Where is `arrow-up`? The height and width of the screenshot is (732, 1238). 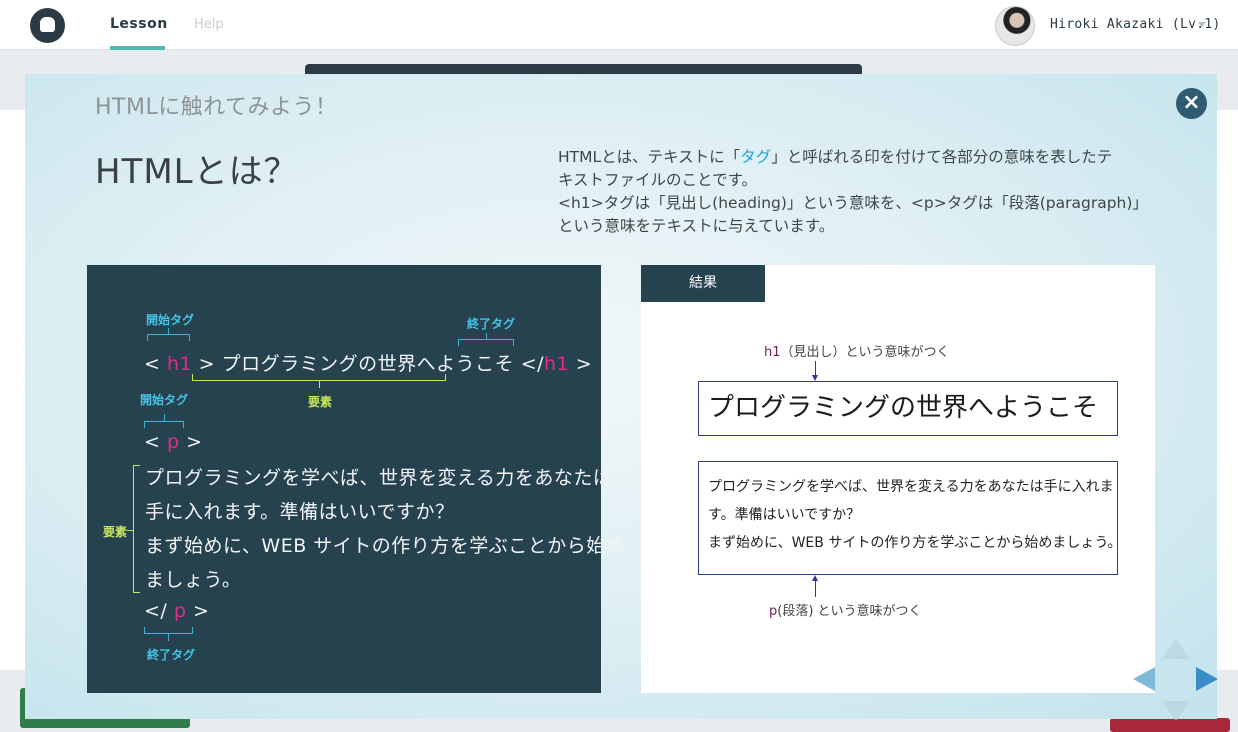
arrow-up is located at coordinates (815, 588).